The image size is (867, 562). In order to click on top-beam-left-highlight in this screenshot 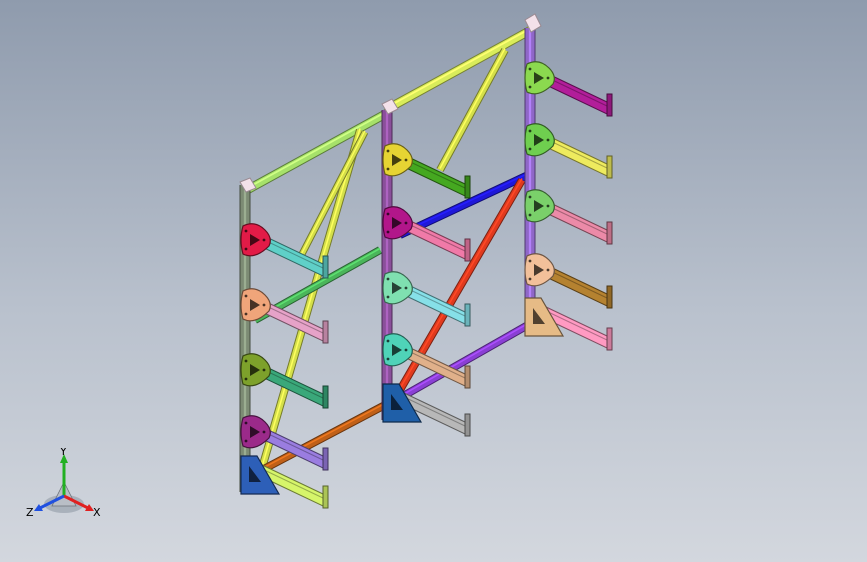, I will do `click(318, 149)`.